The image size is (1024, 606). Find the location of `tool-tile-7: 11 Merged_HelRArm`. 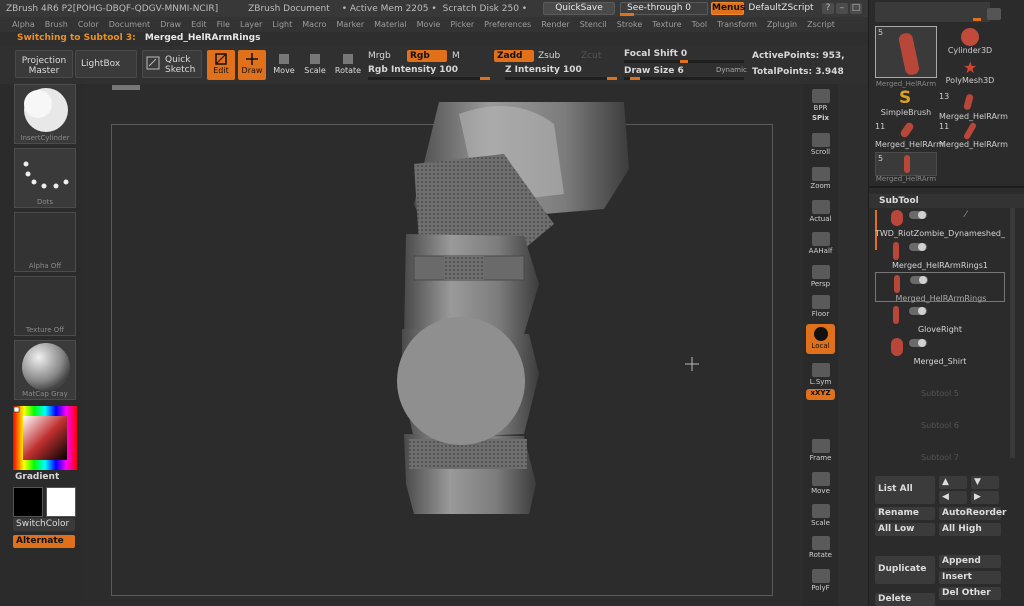

tool-tile-7: 11 Merged_HelRArm is located at coordinates (973, 135).